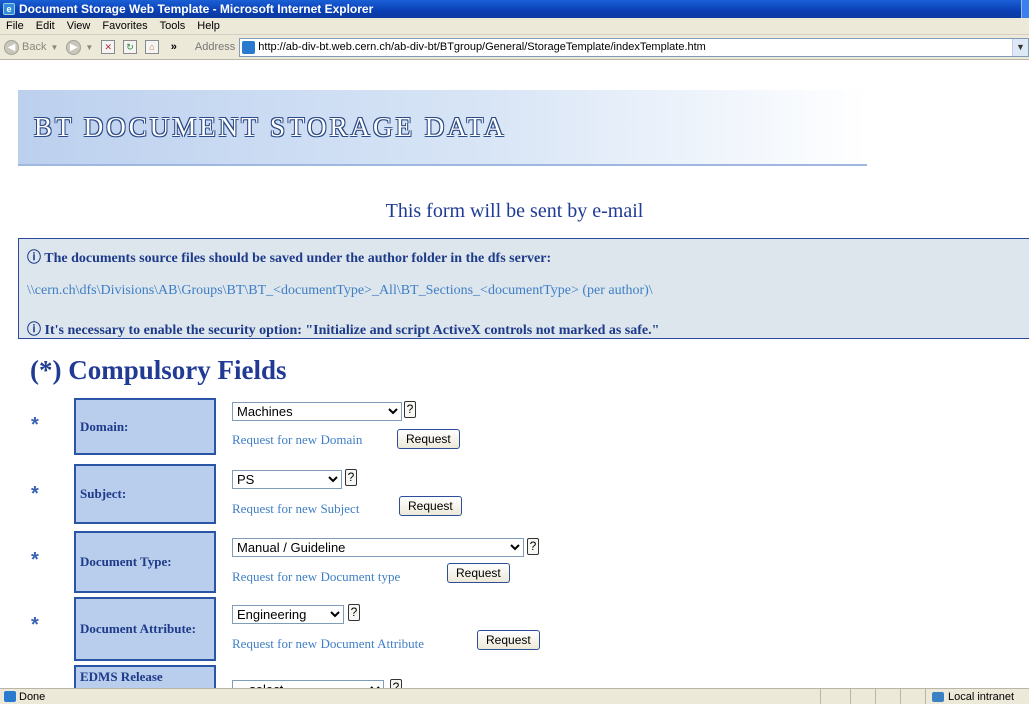 Image resolution: width=1029 pixels, height=704 pixels. What do you see at coordinates (1025, 9) in the screenshot?
I see `window-controls-edge` at bounding box center [1025, 9].